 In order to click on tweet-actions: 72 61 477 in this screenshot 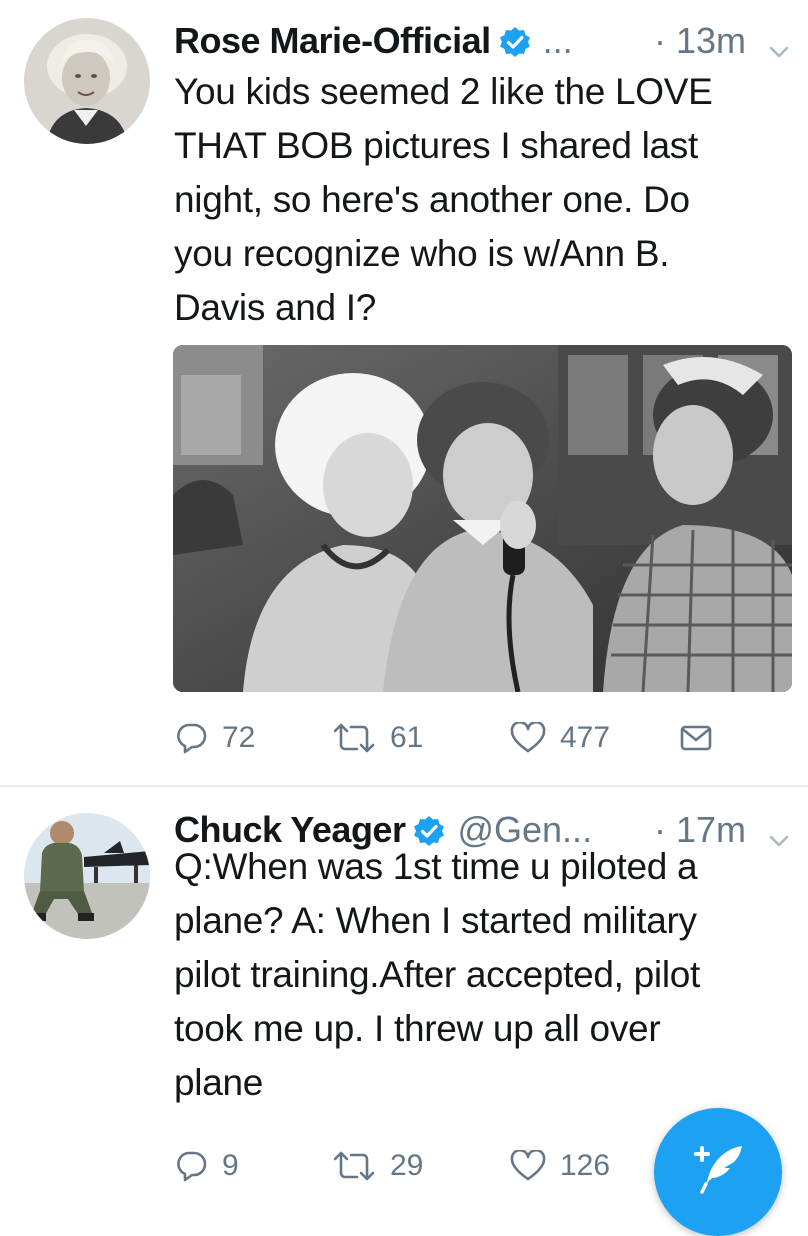, I will do `click(454, 738)`.